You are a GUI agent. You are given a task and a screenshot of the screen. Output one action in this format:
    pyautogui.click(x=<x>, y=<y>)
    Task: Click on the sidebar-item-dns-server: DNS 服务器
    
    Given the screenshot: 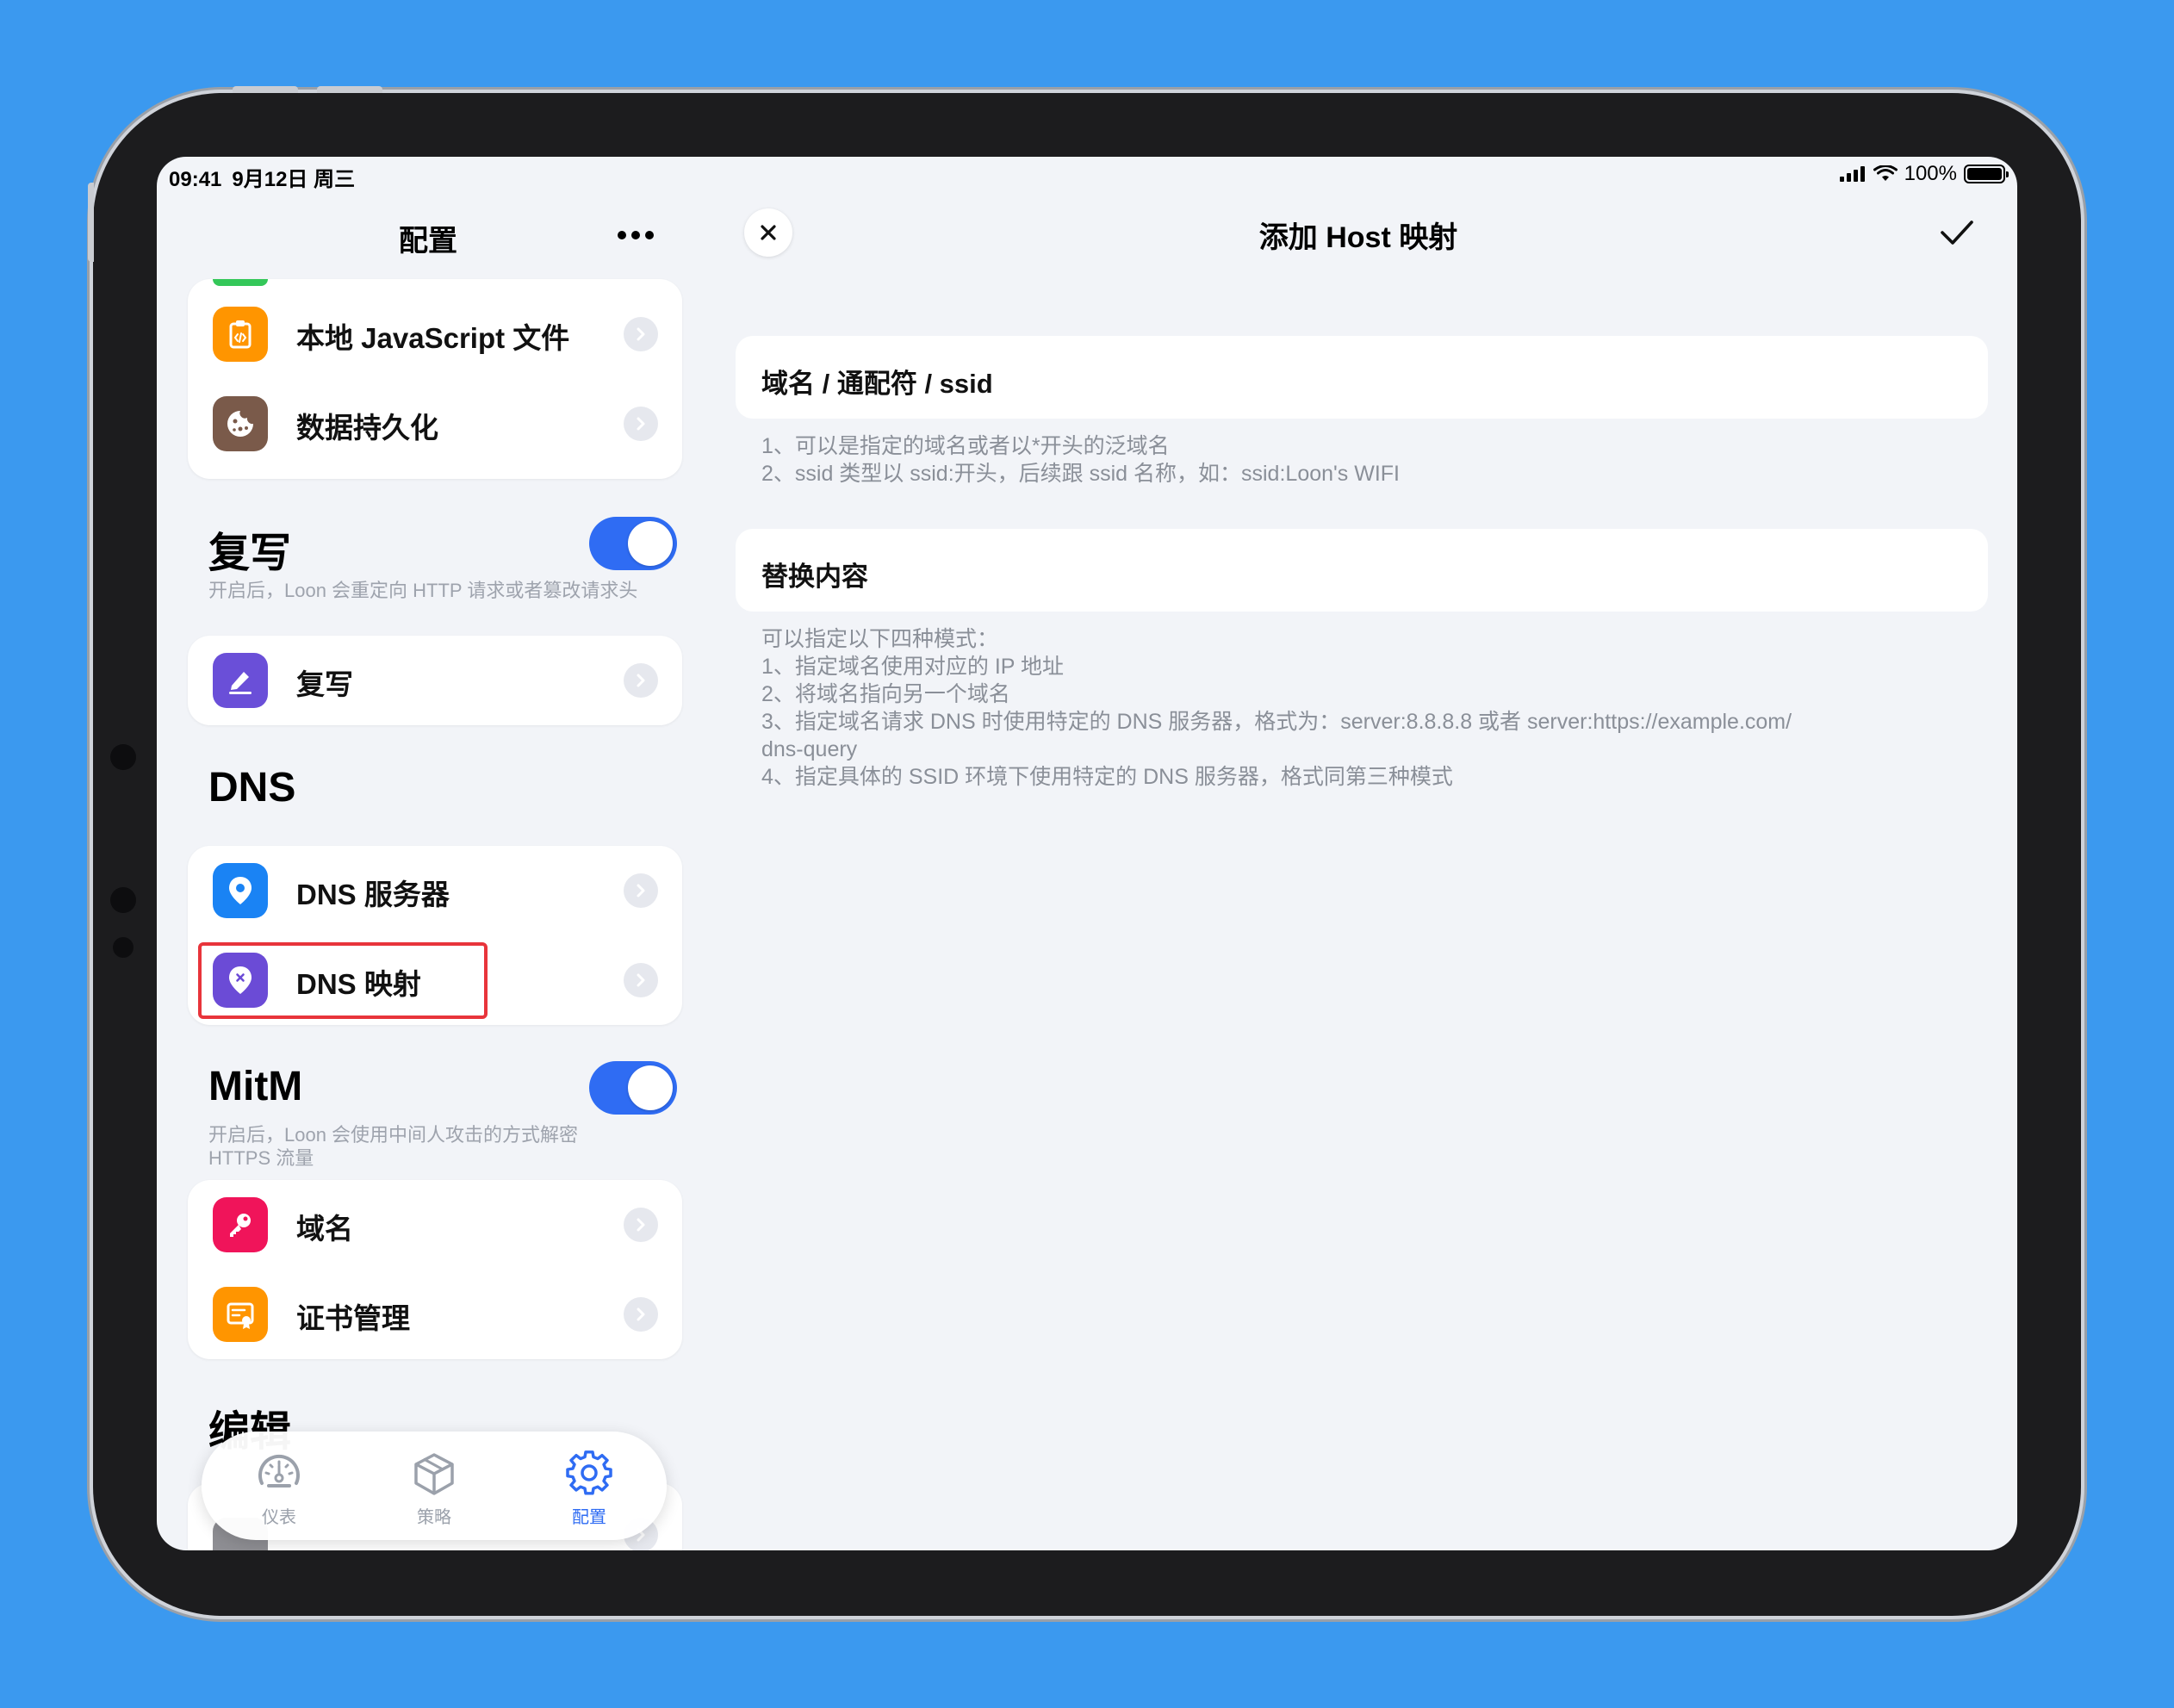 What is the action you would take?
    pyautogui.click(x=435, y=890)
    